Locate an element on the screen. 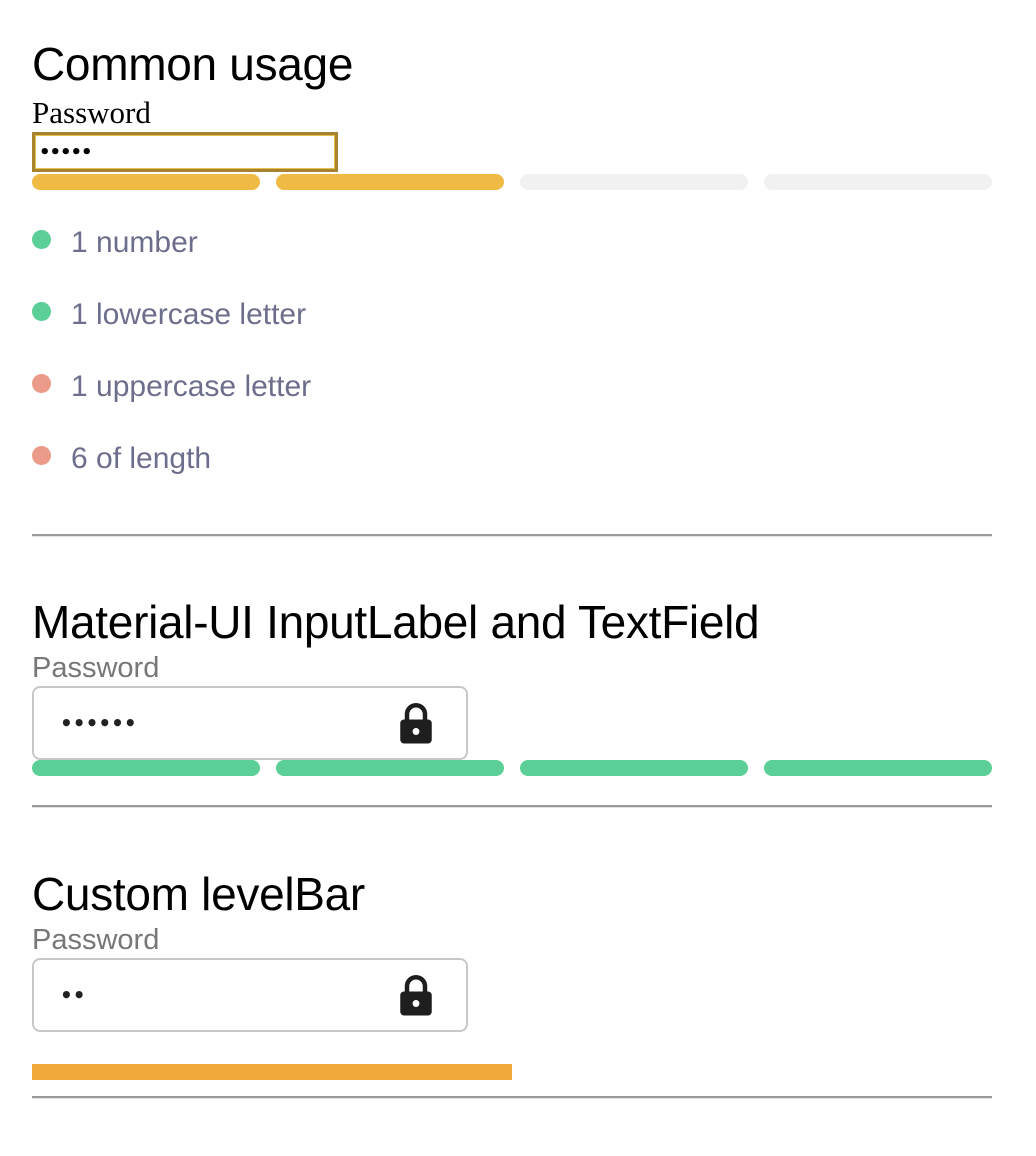 The image size is (1036, 1156). rule-text: 6 of length is located at coordinates (141, 458).